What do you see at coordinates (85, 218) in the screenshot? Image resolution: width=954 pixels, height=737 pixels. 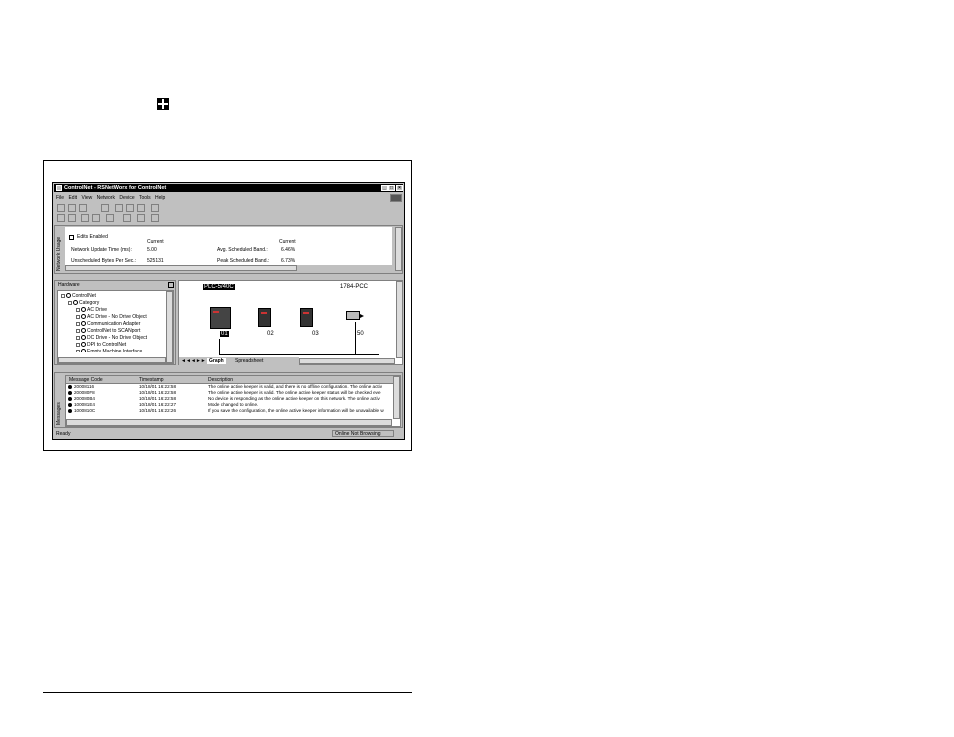 I see `online-icon` at bounding box center [85, 218].